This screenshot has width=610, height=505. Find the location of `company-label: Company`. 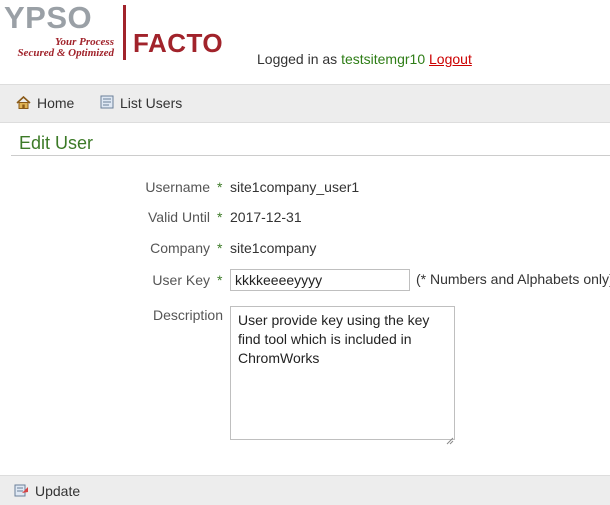

company-label: Company is located at coordinates (180, 248).